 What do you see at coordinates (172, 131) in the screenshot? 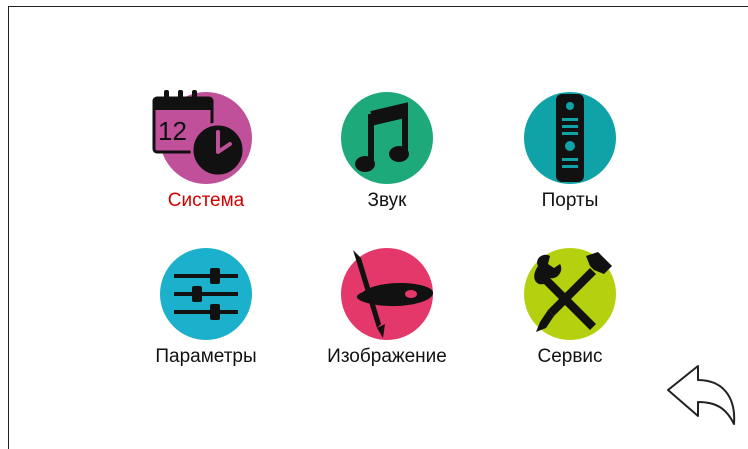
I see `calendar-number: 12` at bounding box center [172, 131].